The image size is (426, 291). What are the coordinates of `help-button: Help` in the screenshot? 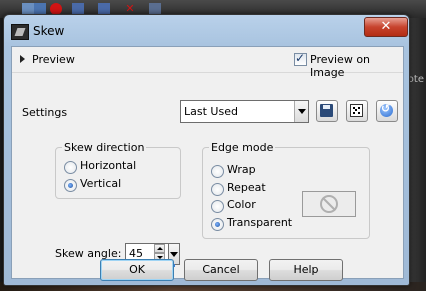 It's located at (306, 270).